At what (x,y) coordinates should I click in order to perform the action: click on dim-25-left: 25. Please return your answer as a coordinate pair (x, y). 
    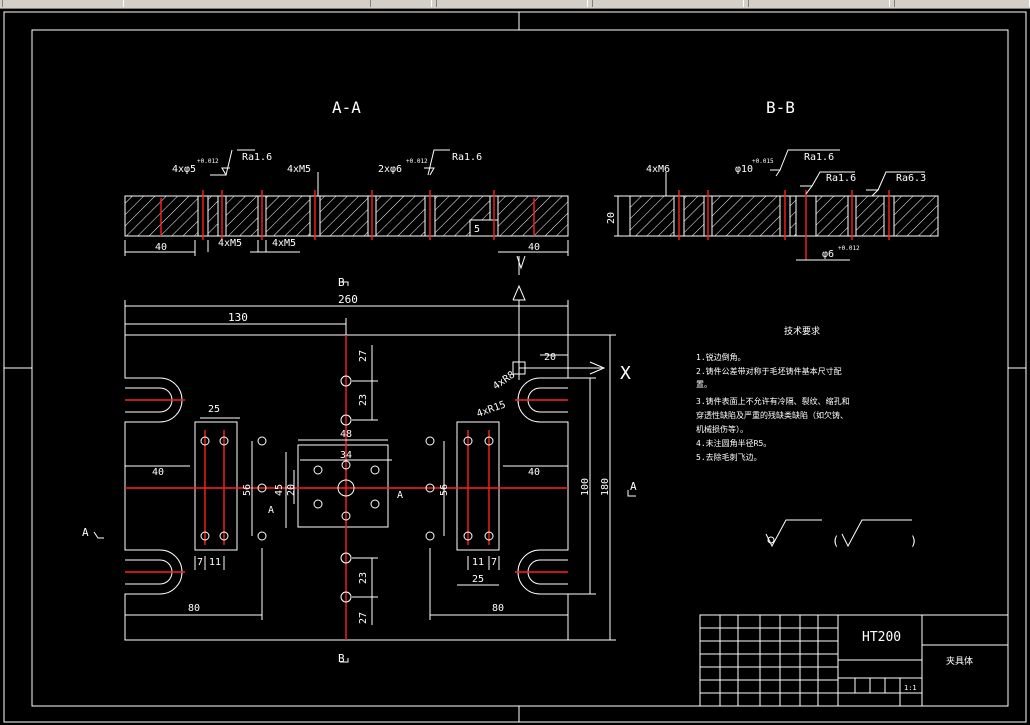
    Looking at the image, I should click on (214, 409).